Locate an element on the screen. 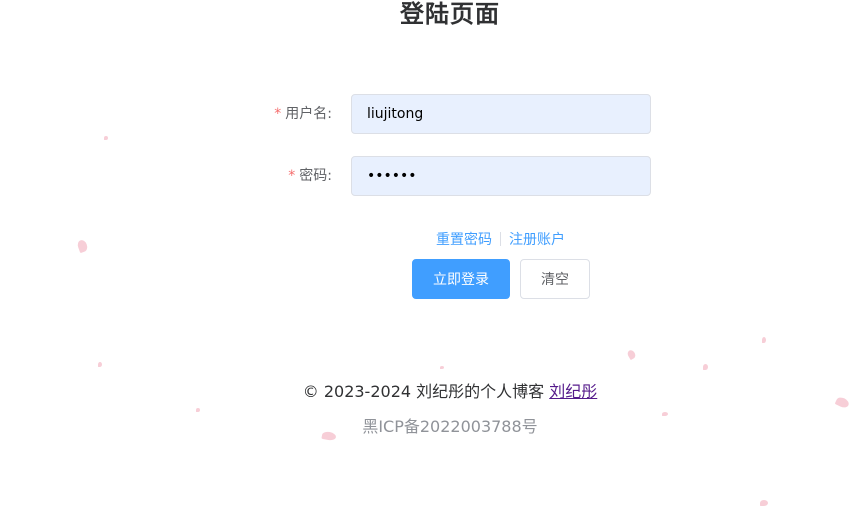  username-label: * 用户名: is located at coordinates (286, 114).